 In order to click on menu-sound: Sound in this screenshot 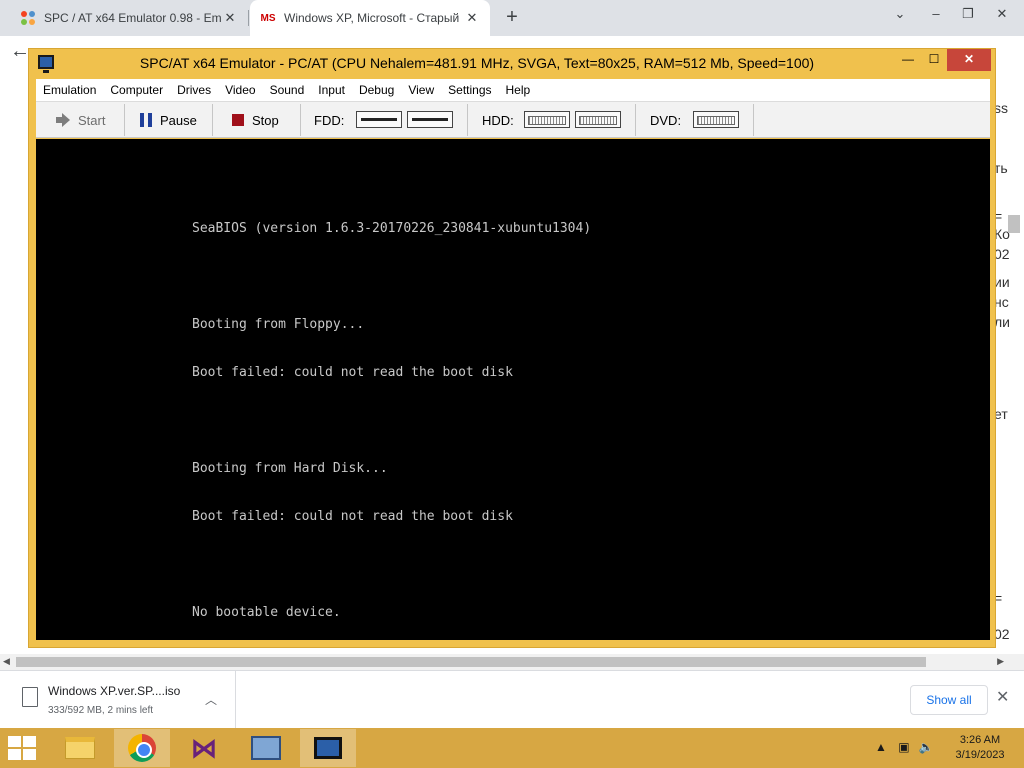, I will do `click(287, 90)`.